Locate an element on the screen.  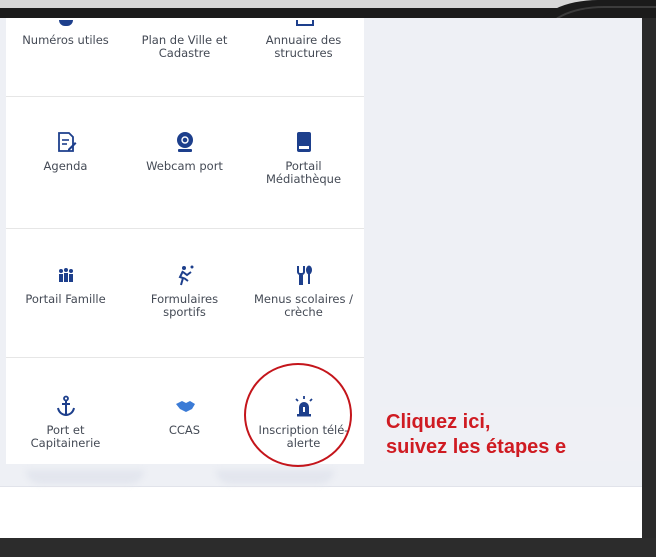
tile-label: Agenda is located at coordinates (65, 166).